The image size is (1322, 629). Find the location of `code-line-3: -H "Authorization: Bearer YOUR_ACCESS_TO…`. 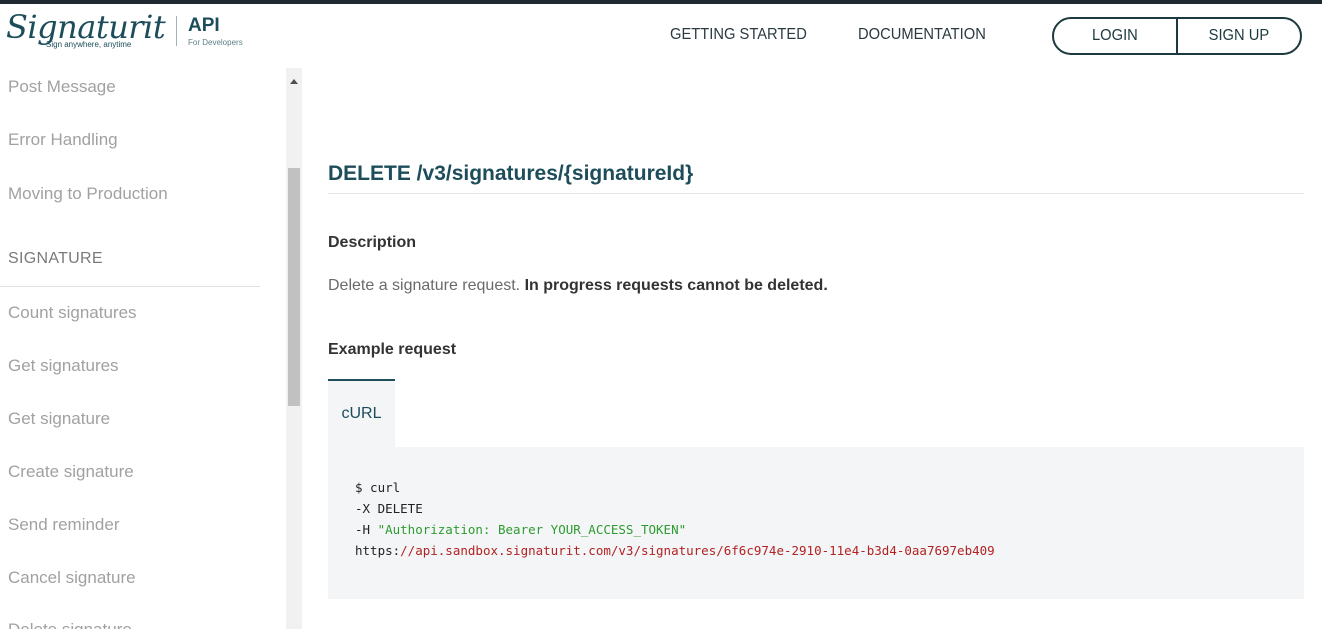

code-line-3: -H "Authorization: Bearer YOUR_ACCESS_TO… is located at coordinates (829, 529).